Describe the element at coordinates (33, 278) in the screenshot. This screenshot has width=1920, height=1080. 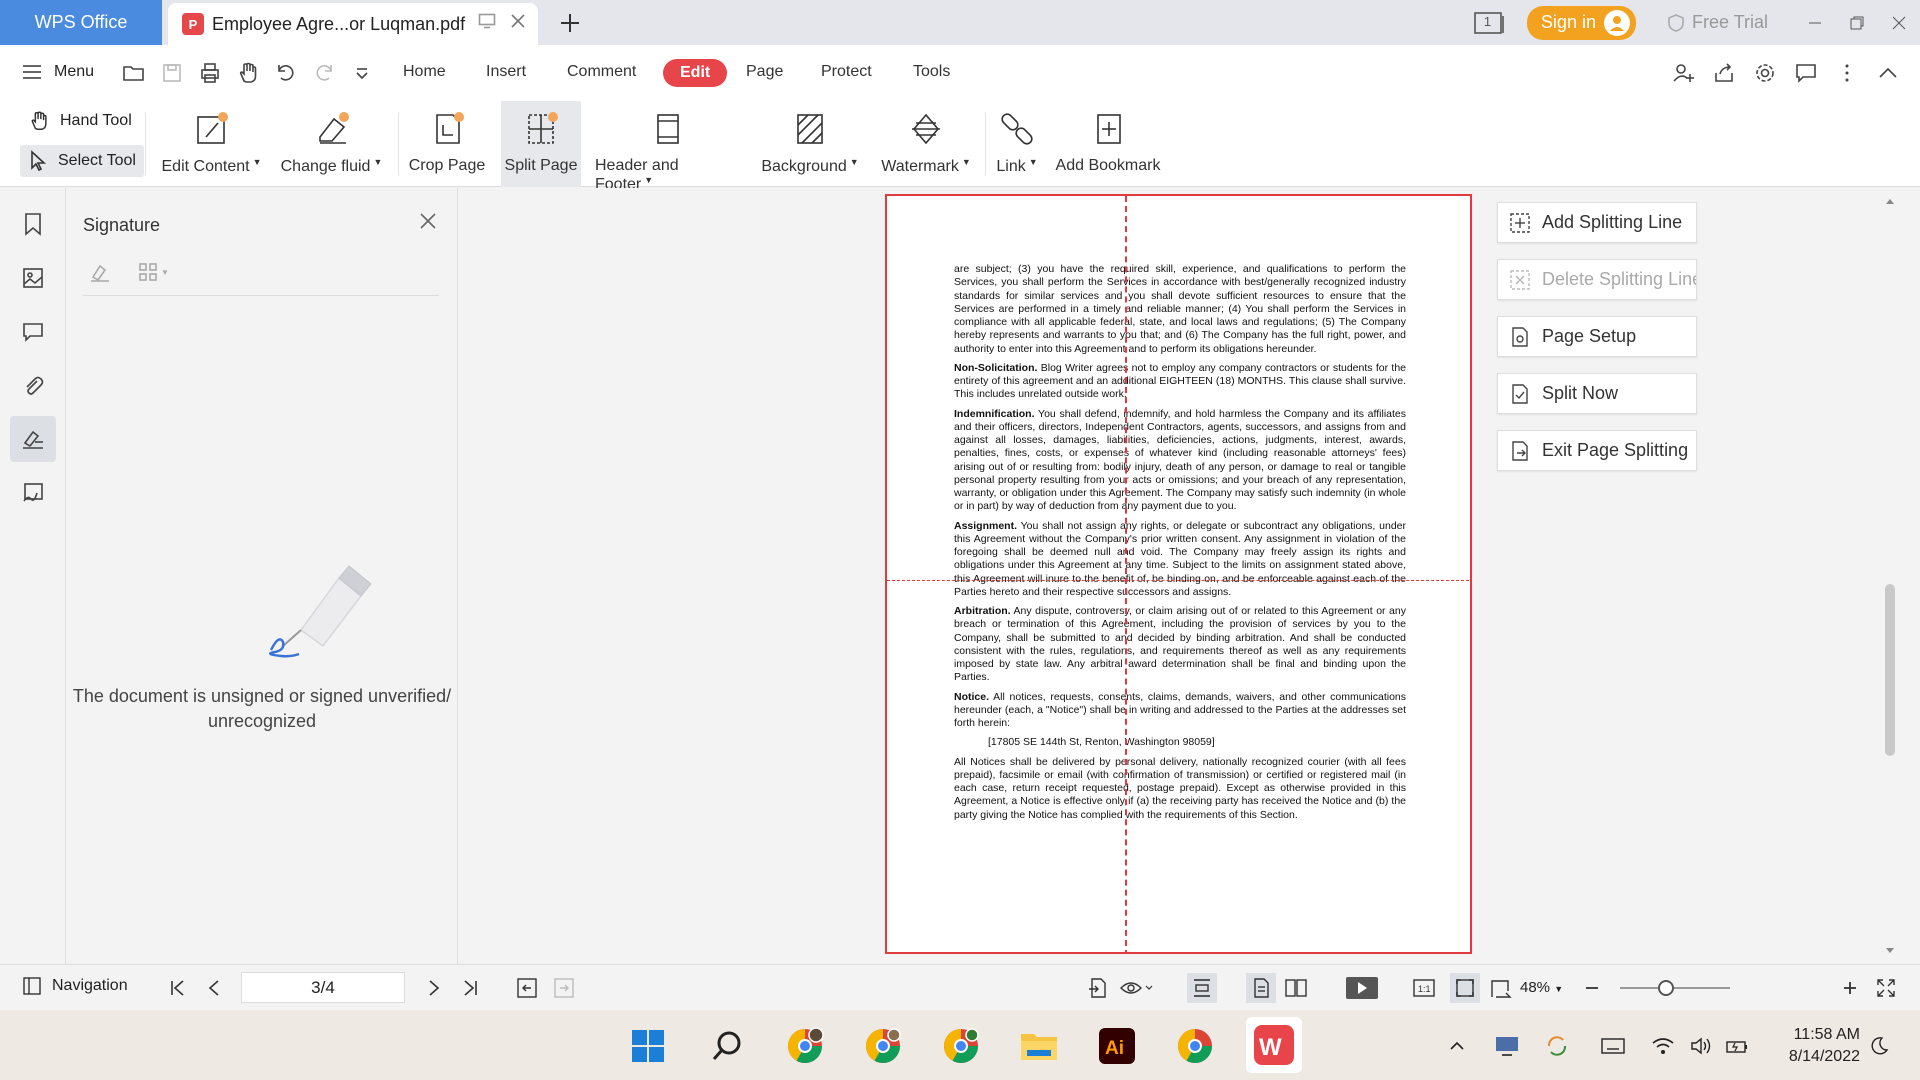
I see `thumbnail-image-icon` at that location.